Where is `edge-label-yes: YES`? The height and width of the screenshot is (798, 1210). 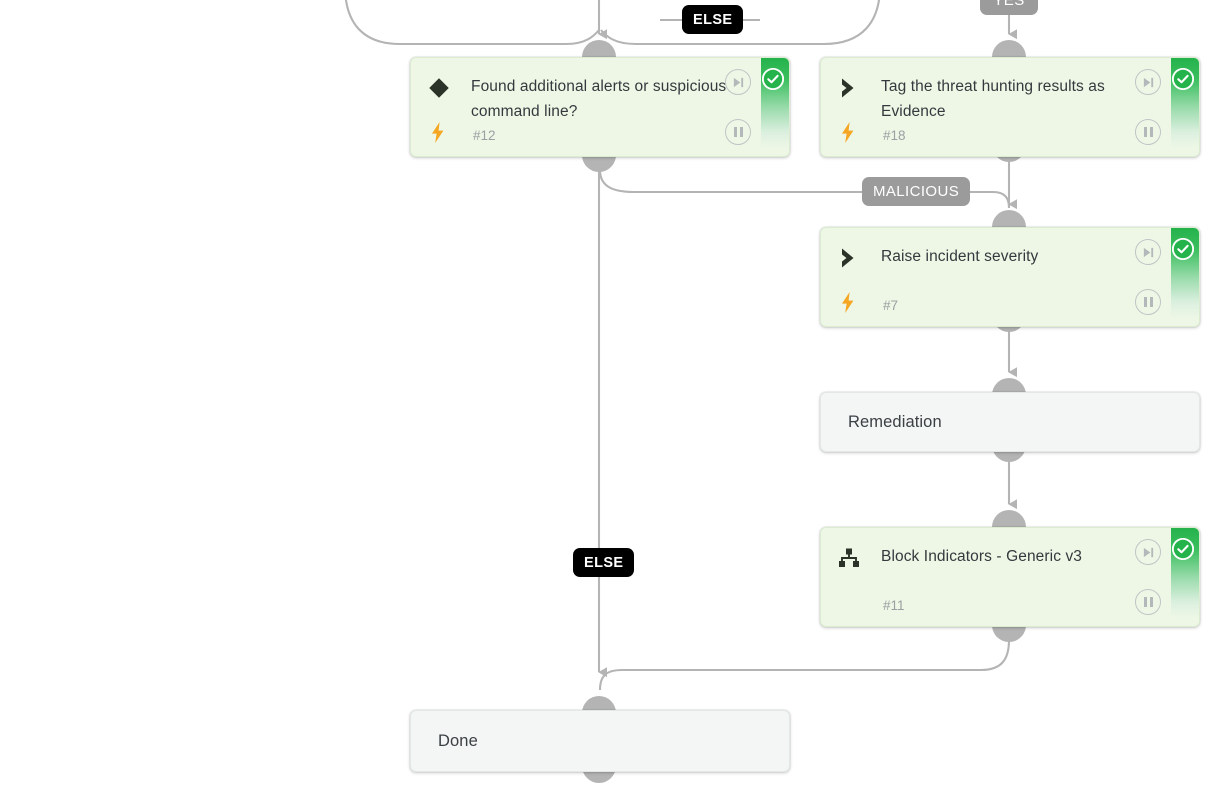
edge-label-yes: YES is located at coordinates (1009, 7).